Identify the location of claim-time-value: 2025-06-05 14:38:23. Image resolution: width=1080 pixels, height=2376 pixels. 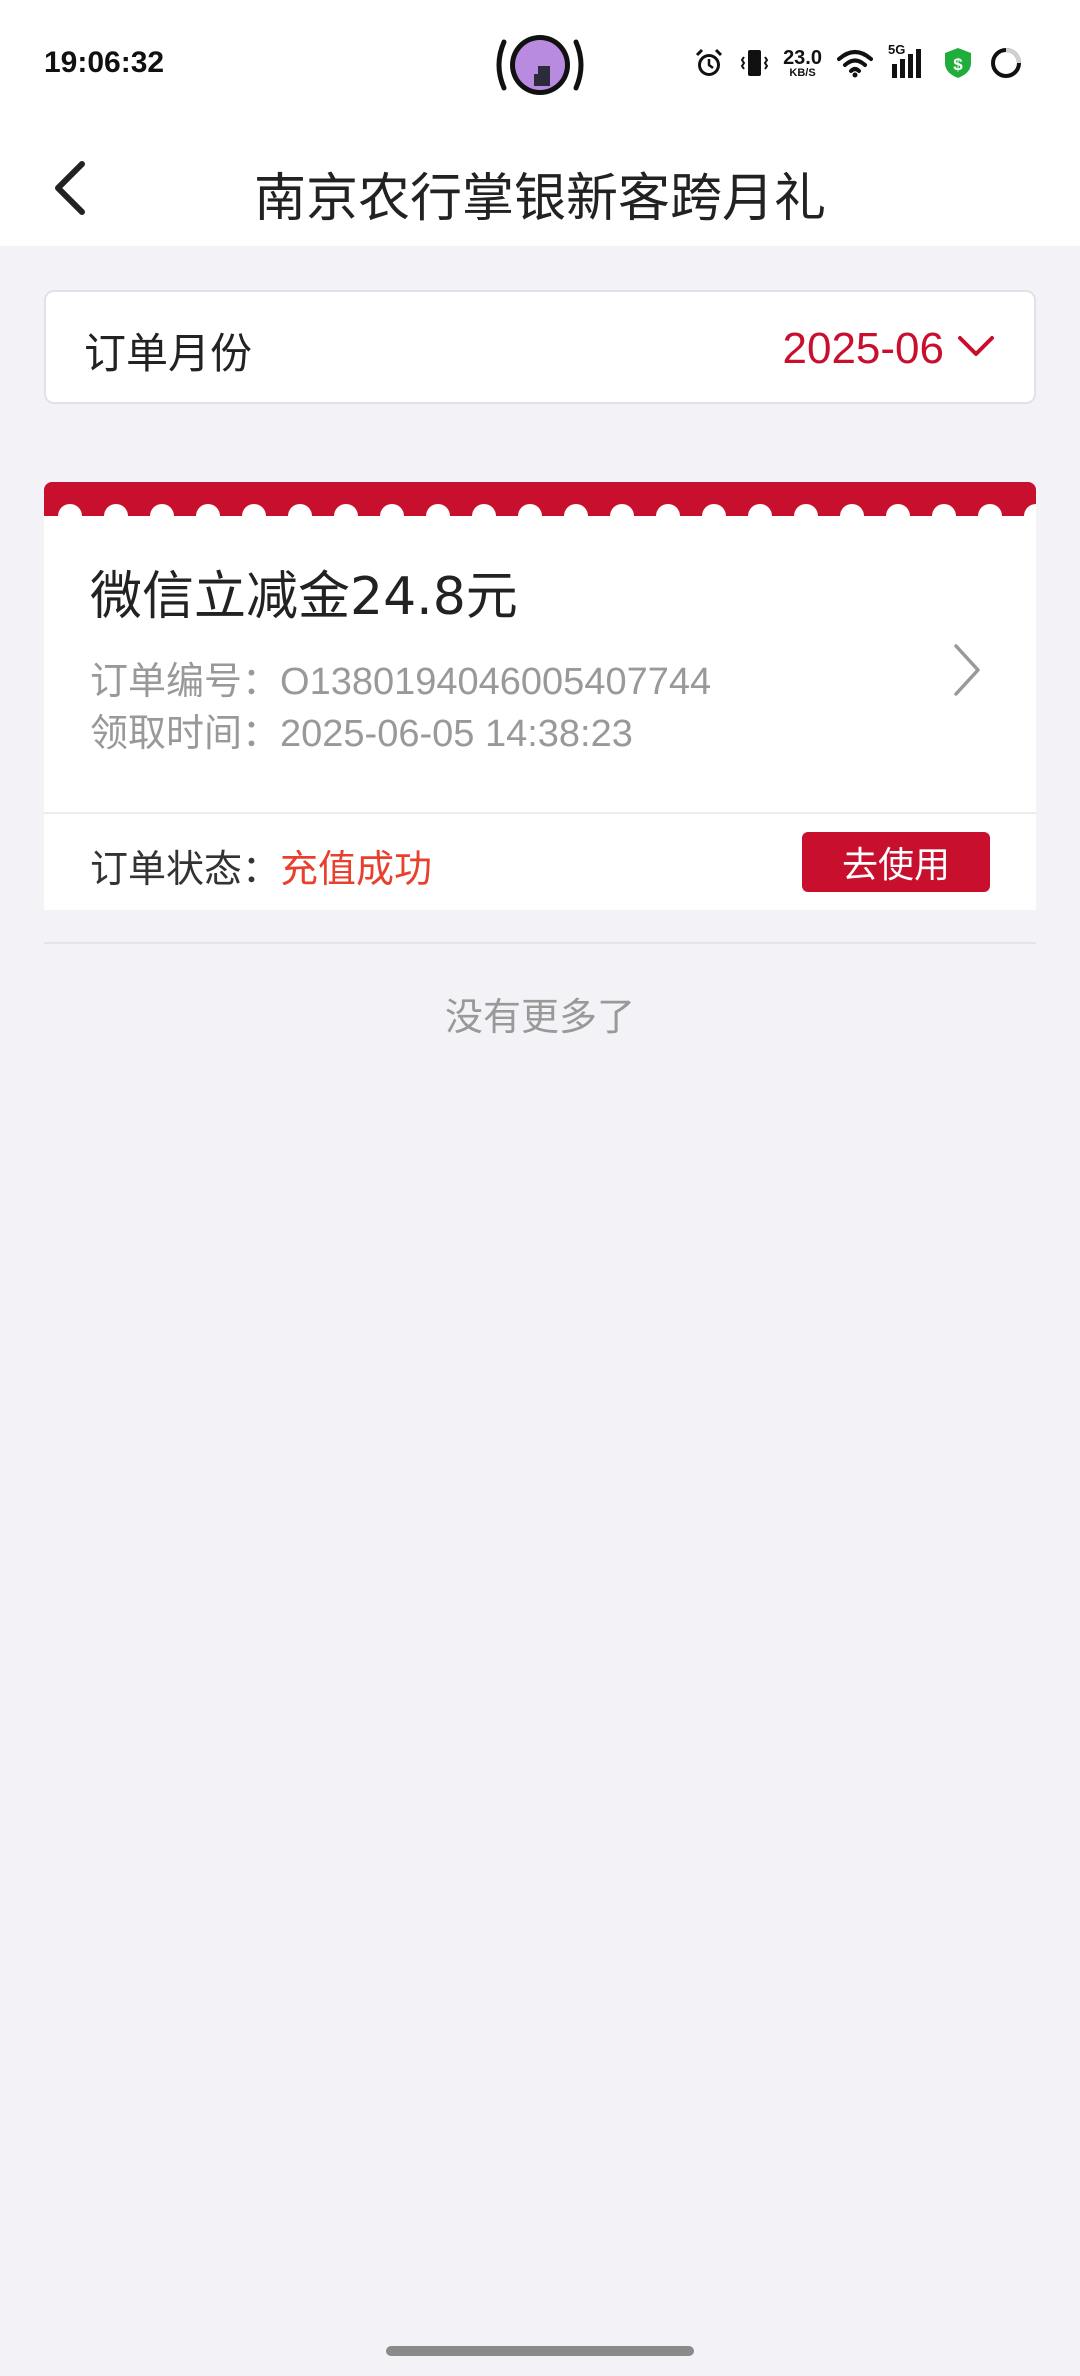
(456, 734).